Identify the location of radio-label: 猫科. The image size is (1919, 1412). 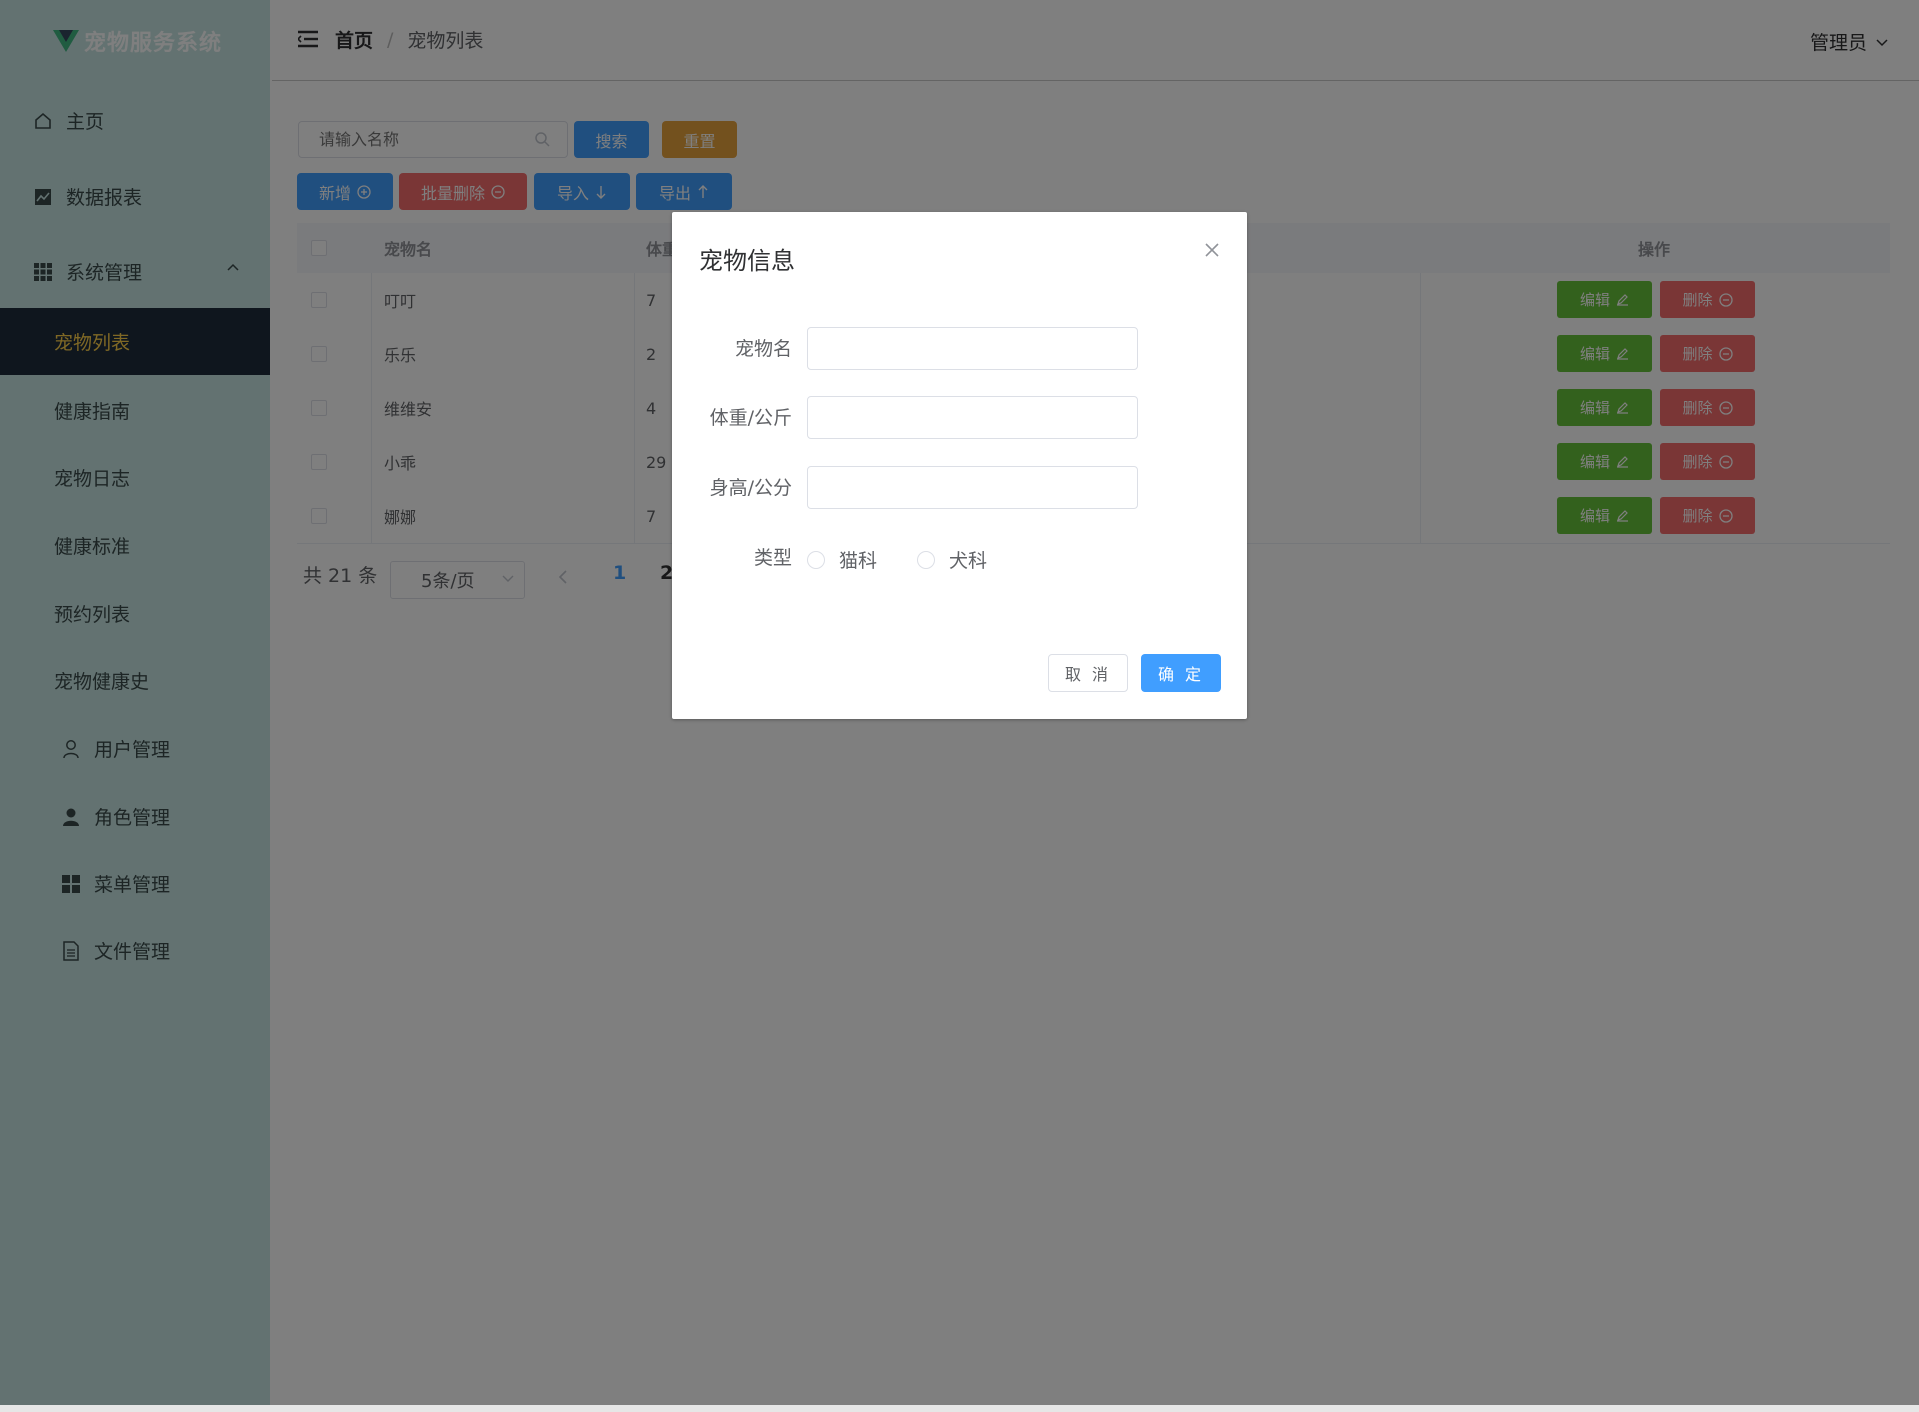
(858, 561).